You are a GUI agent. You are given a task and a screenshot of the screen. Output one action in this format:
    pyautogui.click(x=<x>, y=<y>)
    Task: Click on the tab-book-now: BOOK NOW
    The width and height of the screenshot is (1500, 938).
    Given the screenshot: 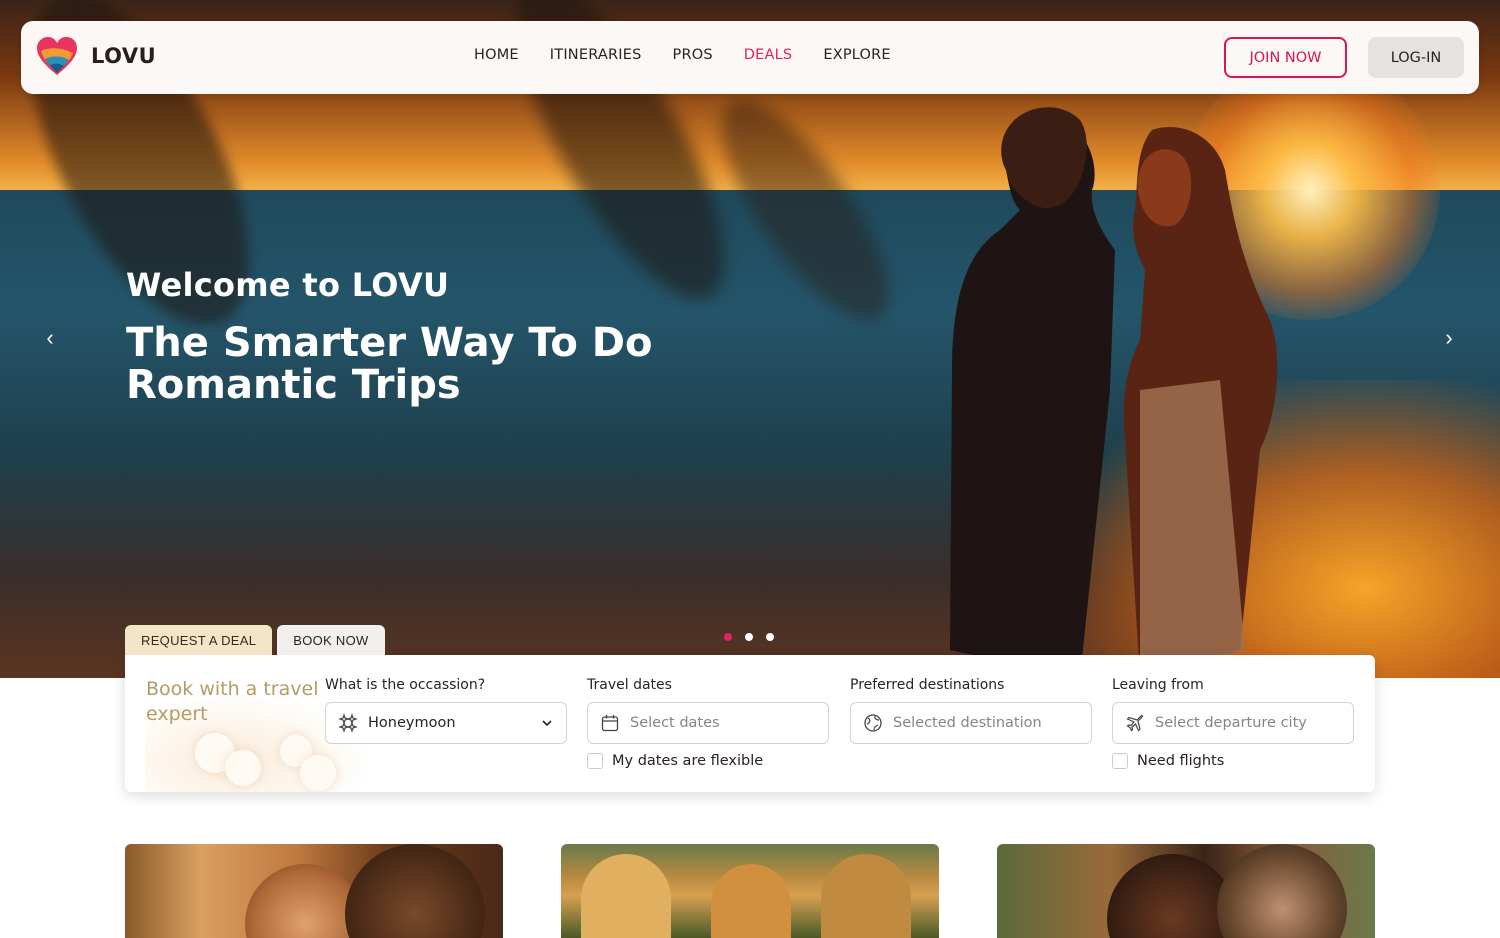 What is the action you would take?
    pyautogui.click(x=331, y=640)
    